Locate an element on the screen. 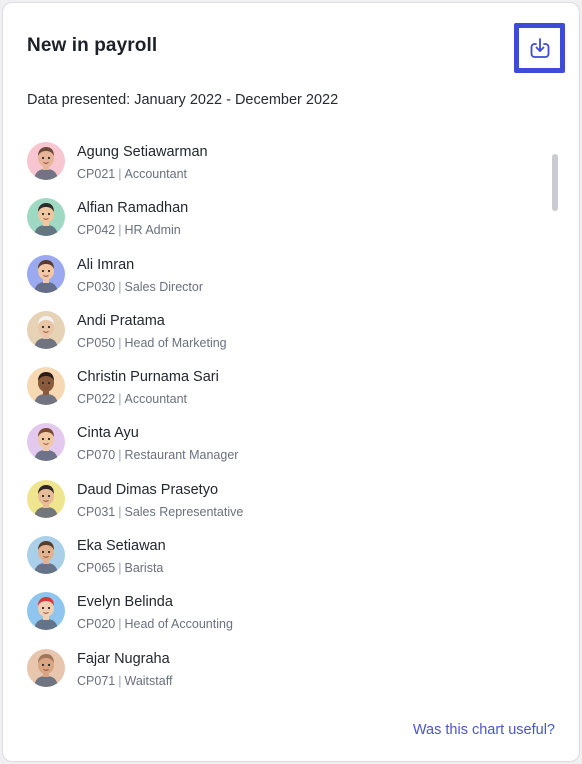 The width and height of the screenshot is (582, 764). employee-meta: CP042 | HR Admin is located at coordinates (129, 230).